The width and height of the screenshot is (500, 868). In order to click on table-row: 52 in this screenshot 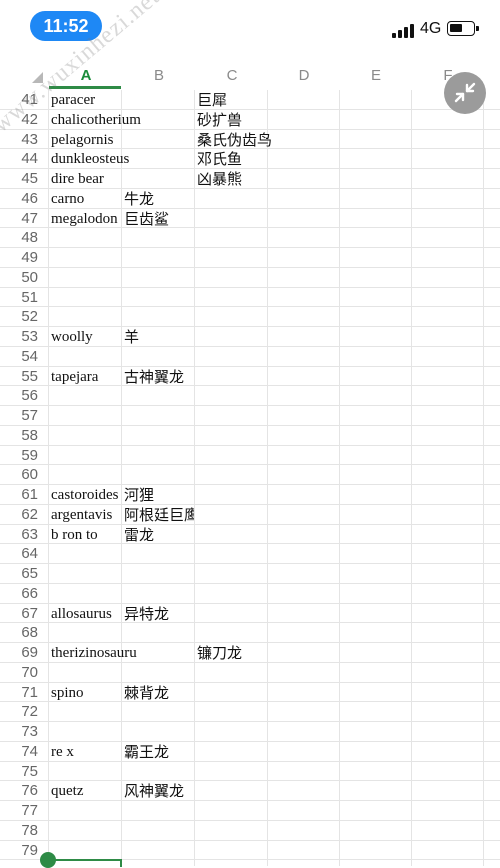, I will do `click(250, 317)`.